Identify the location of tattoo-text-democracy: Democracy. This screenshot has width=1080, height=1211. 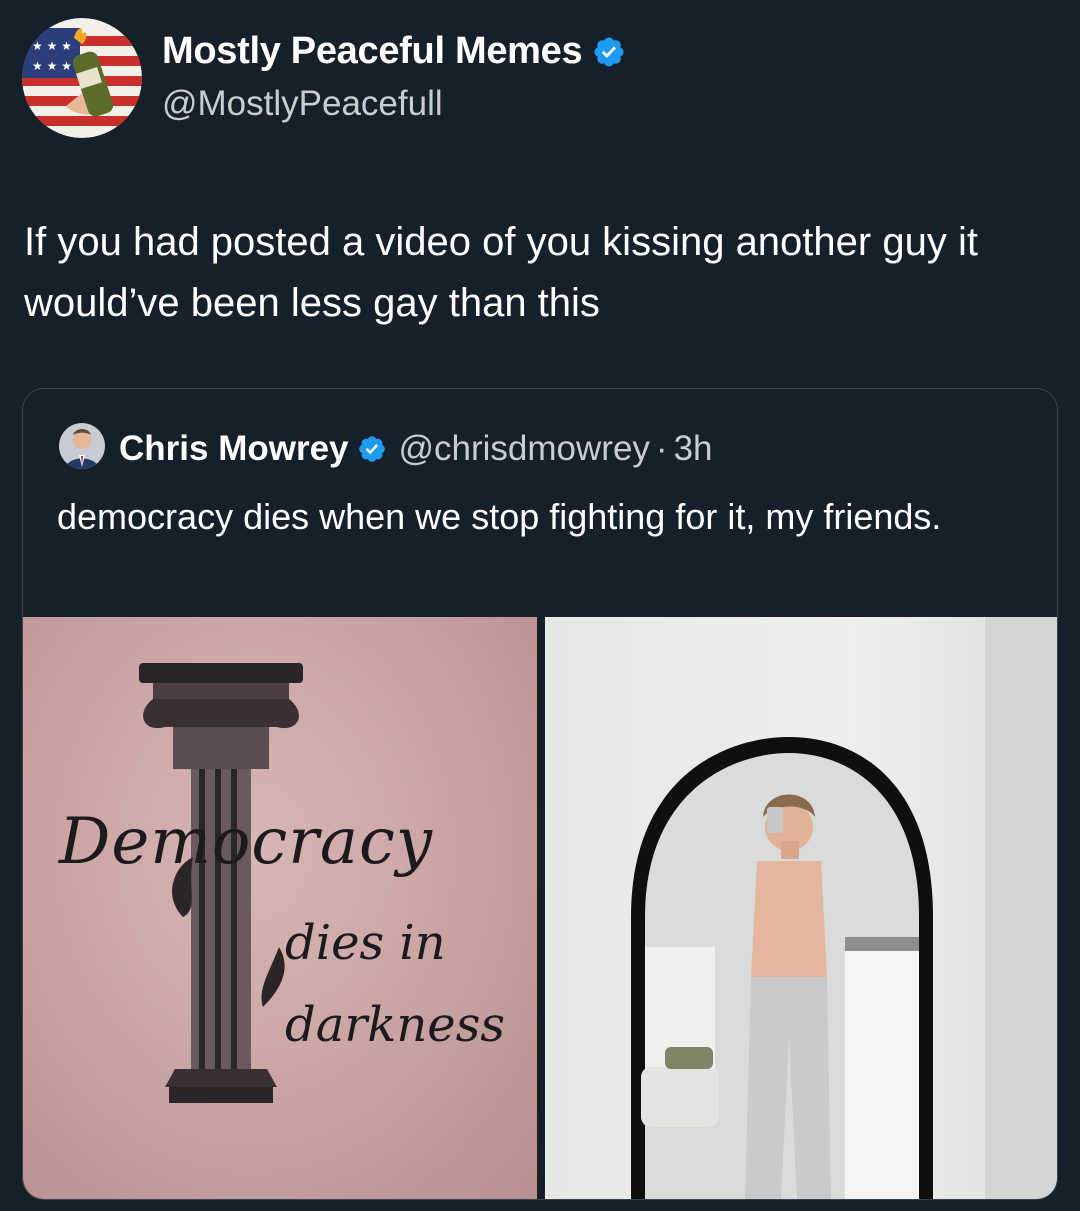
(246, 842).